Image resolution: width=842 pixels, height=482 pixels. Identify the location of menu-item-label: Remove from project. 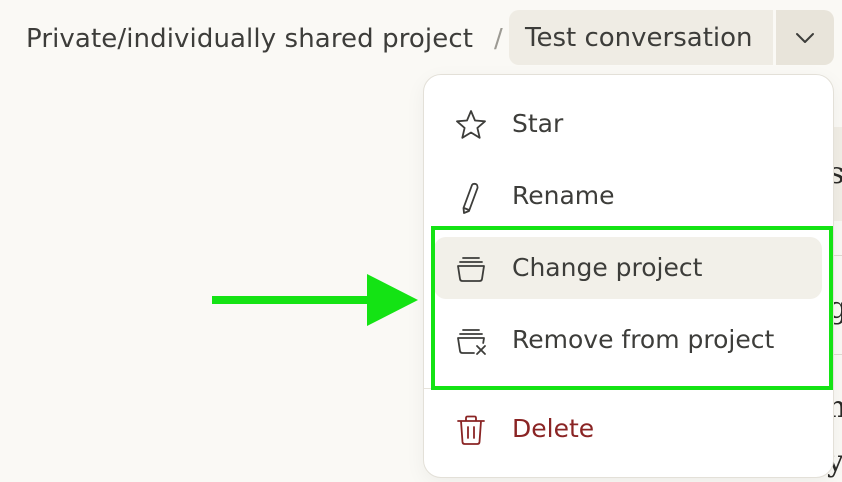
(643, 339).